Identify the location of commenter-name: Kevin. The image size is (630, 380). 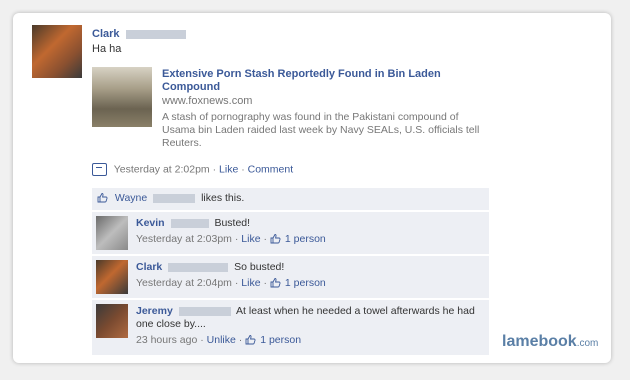
(150, 223).